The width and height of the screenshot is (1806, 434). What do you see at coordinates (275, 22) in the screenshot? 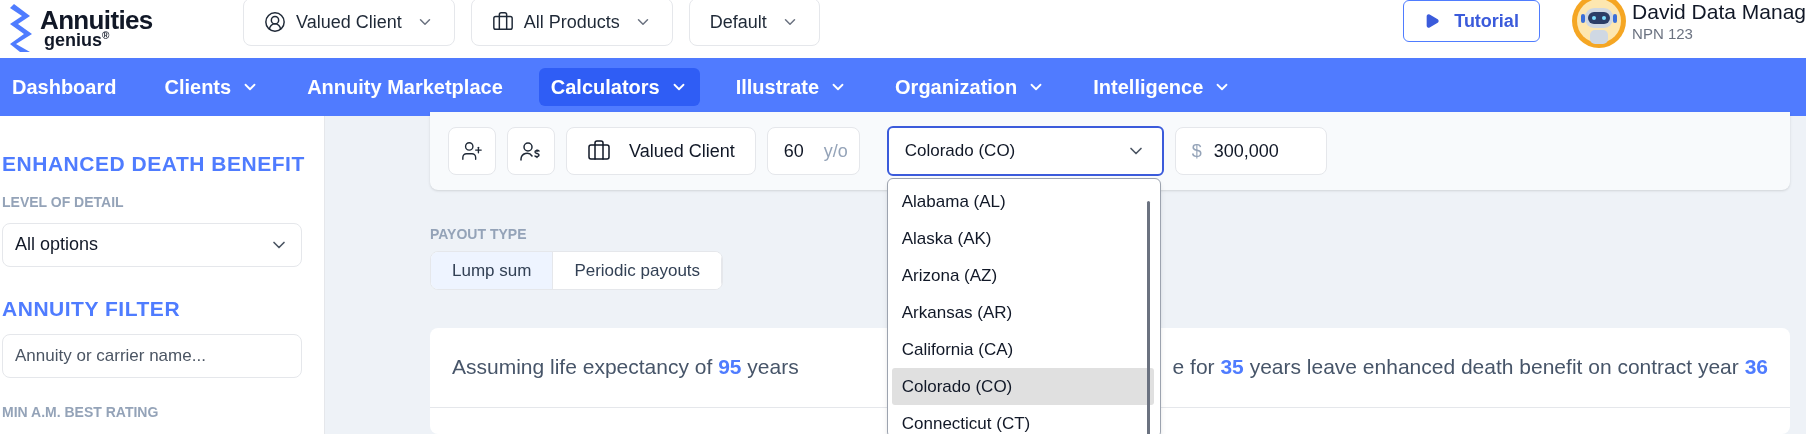
I see `user-icon` at bounding box center [275, 22].